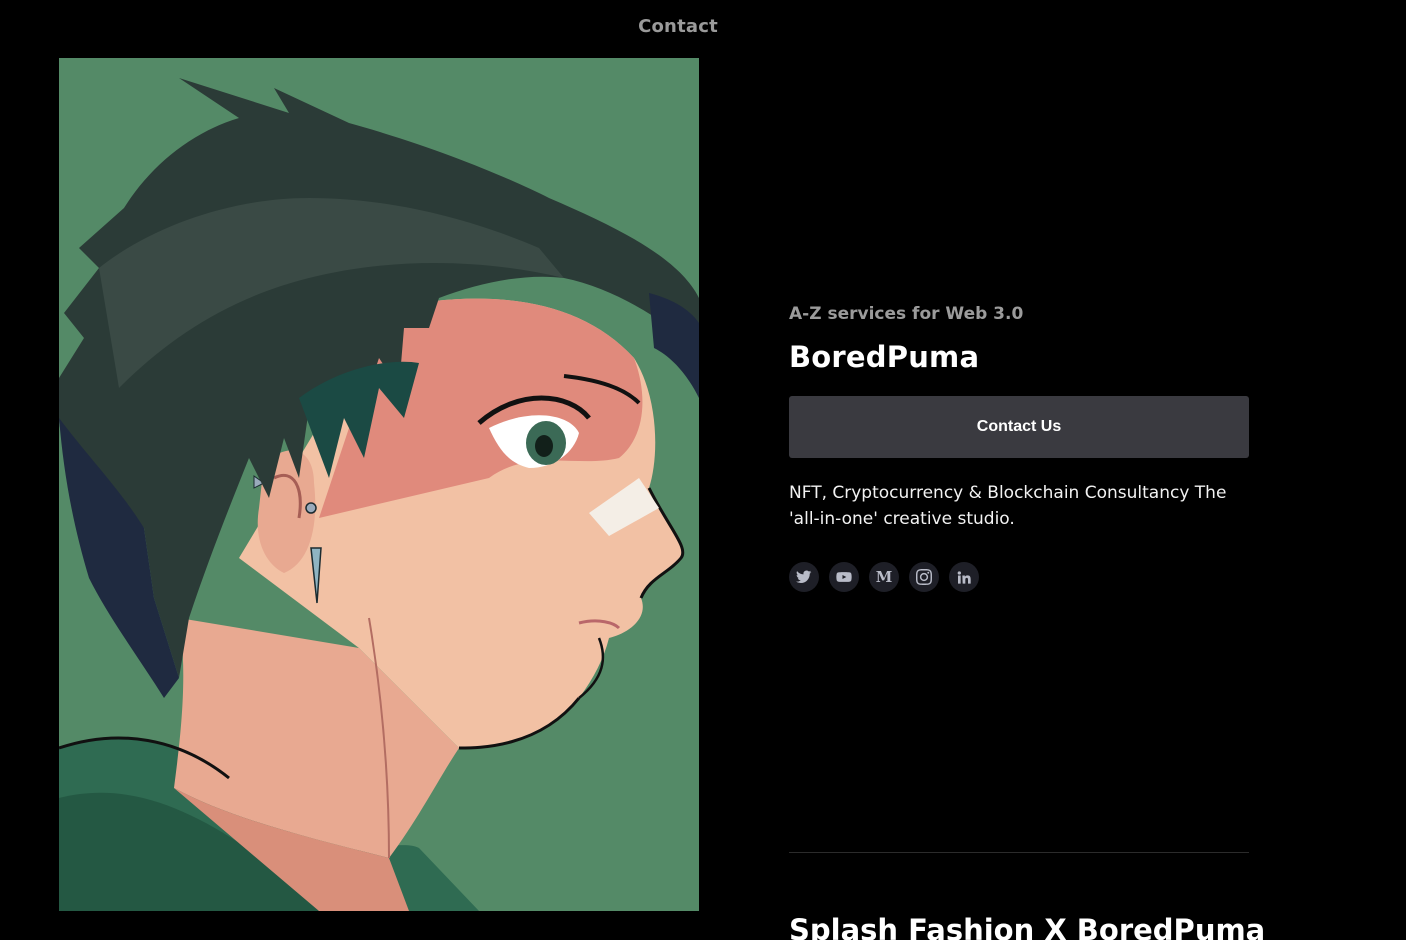 The image size is (1406, 940). Describe the element at coordinates (906, 314) in the screenshot. I see `hero-eyebrow: A-Z services for Web 3.0` at that location.